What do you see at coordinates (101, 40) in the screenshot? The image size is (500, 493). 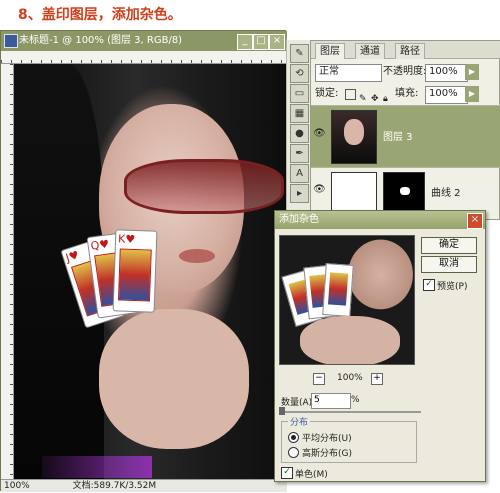 I see `document-title: 未标题-1 @ 100% (图层 3, RGB/8)` at bounding box center [101, 40].